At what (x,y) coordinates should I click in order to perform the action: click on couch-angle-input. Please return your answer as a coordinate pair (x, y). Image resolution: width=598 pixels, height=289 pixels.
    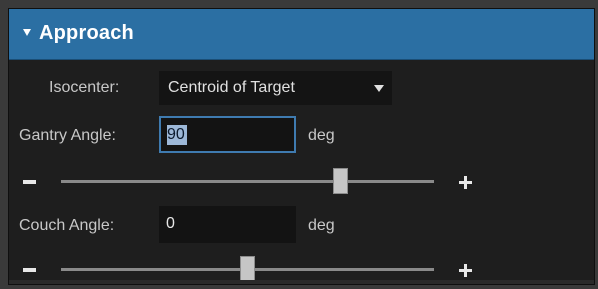
    Looking at the image, I should click on (221, 224).